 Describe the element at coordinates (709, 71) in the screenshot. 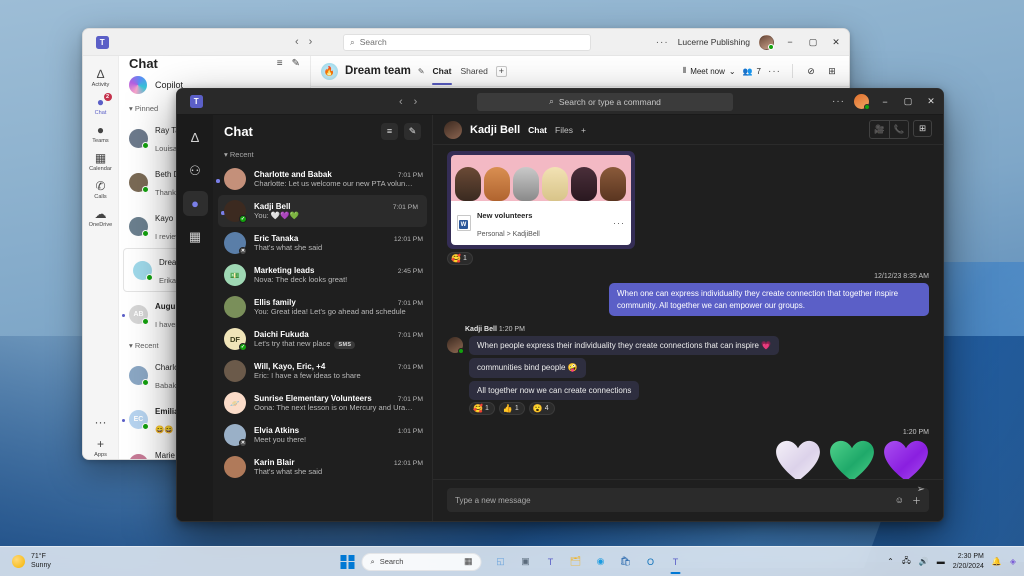

I see `meet-now-button: ⫴ Meet now ⌄` at that location.